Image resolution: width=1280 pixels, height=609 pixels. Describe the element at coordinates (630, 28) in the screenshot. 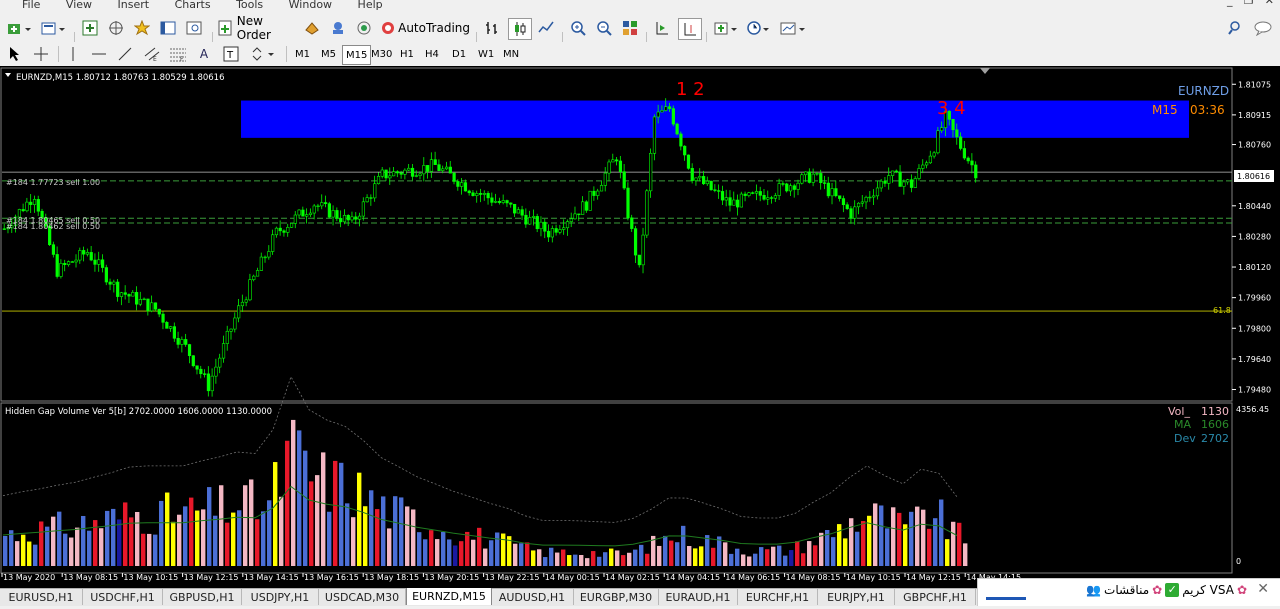

I see `tile-windows-icon` at that location.